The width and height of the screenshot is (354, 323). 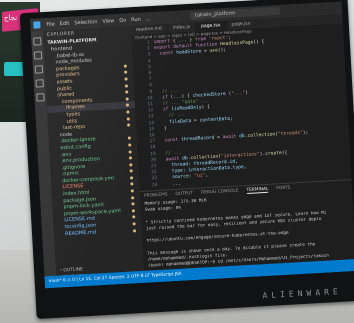 I want to click on run-debug-icon, so click(x=39, y=83).